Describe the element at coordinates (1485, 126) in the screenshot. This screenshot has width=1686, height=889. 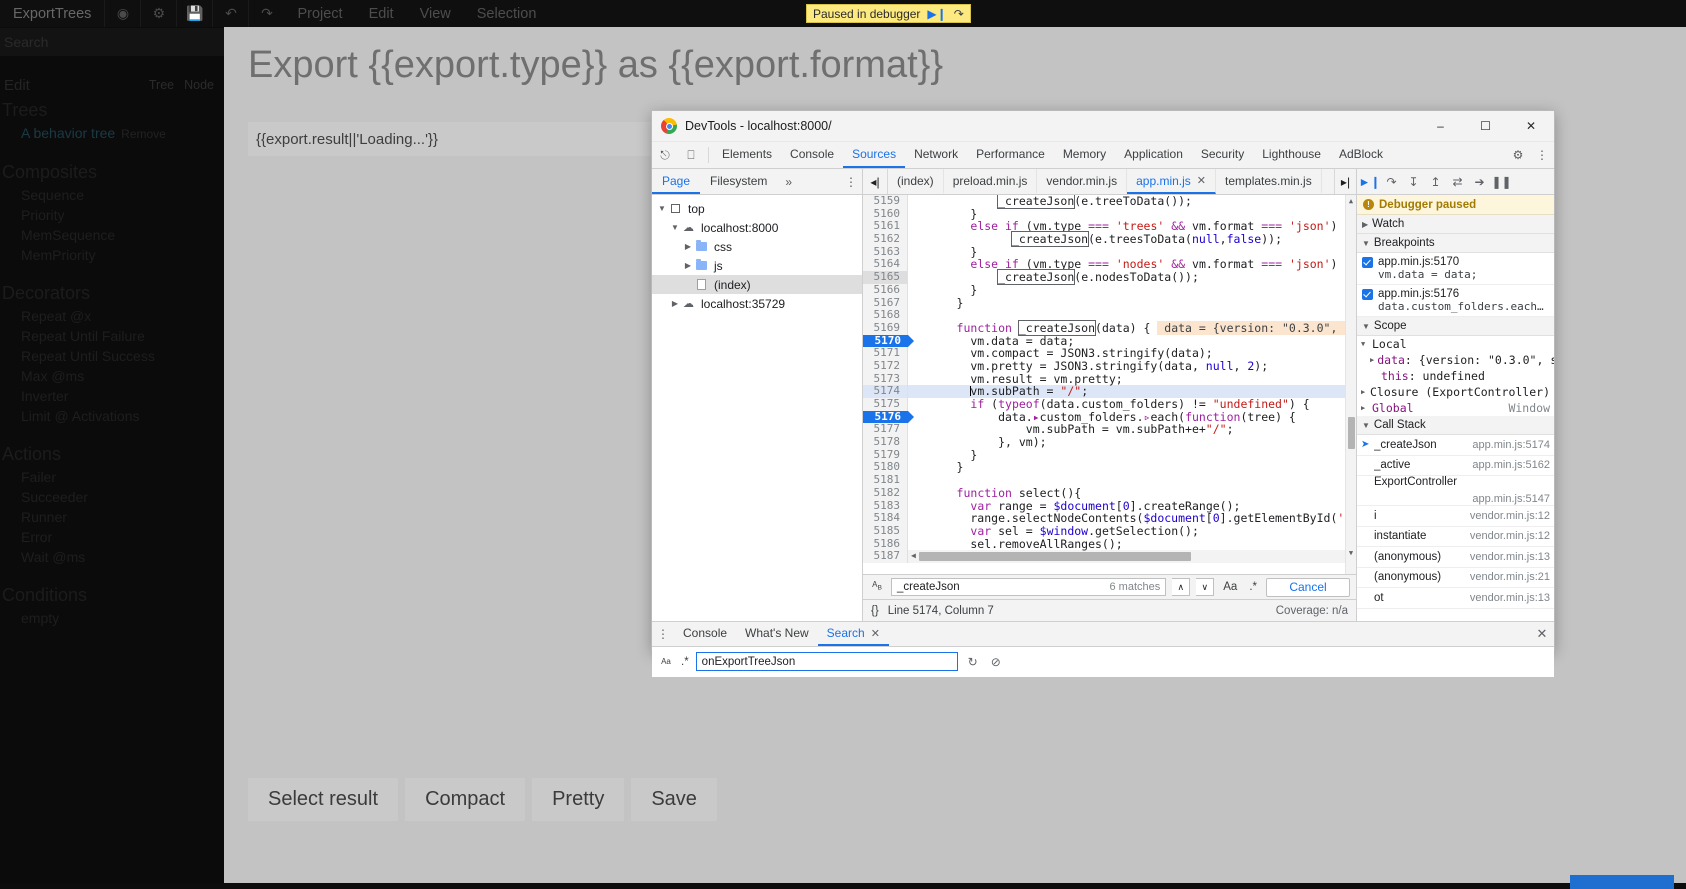
I see `maximize-button: ☐` at that location.